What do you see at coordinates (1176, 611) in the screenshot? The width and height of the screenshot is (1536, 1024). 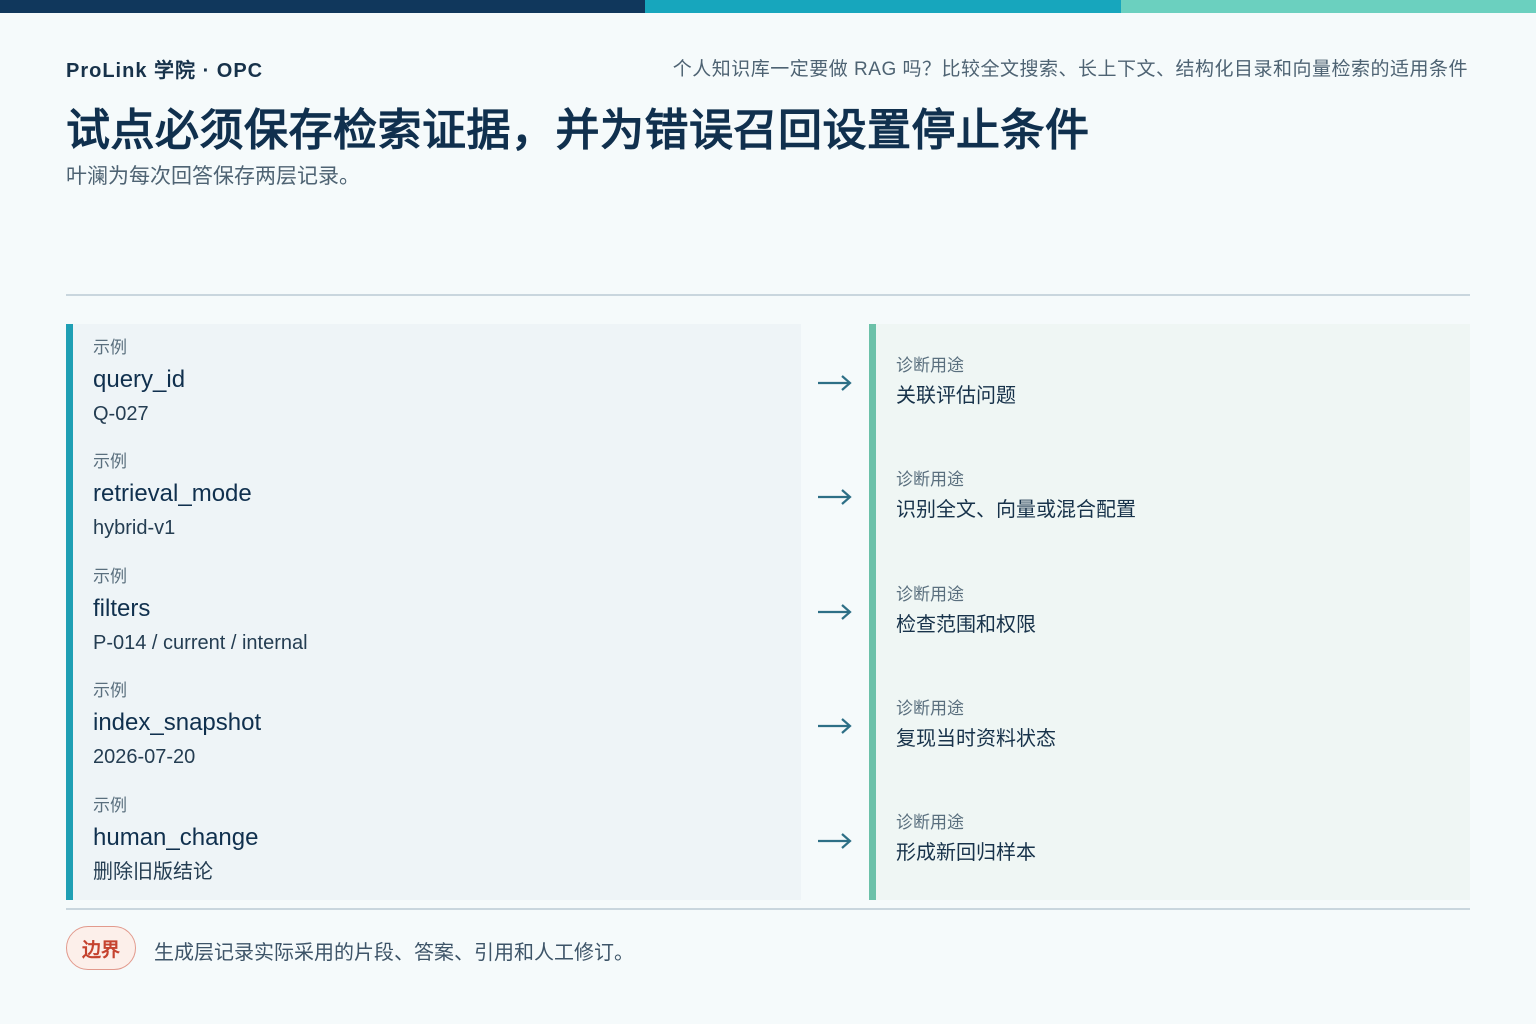 I see `use-row: 诊断用途 检查范围和权限` at bounding box center [1176, 611].